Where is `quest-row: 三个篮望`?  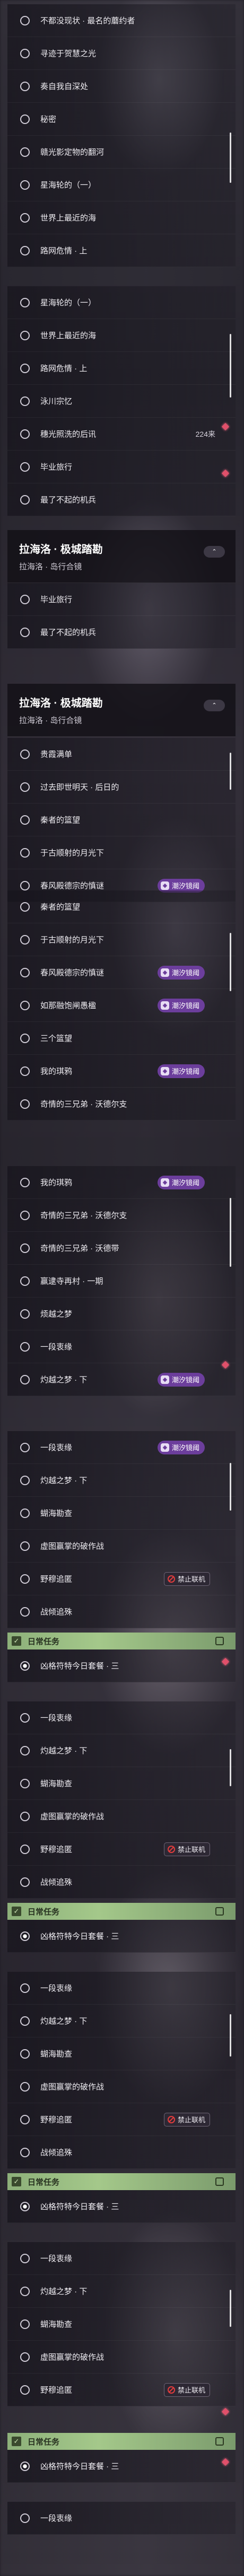 quest-row: 三个篮望 is located at coordinates (122, 1038).